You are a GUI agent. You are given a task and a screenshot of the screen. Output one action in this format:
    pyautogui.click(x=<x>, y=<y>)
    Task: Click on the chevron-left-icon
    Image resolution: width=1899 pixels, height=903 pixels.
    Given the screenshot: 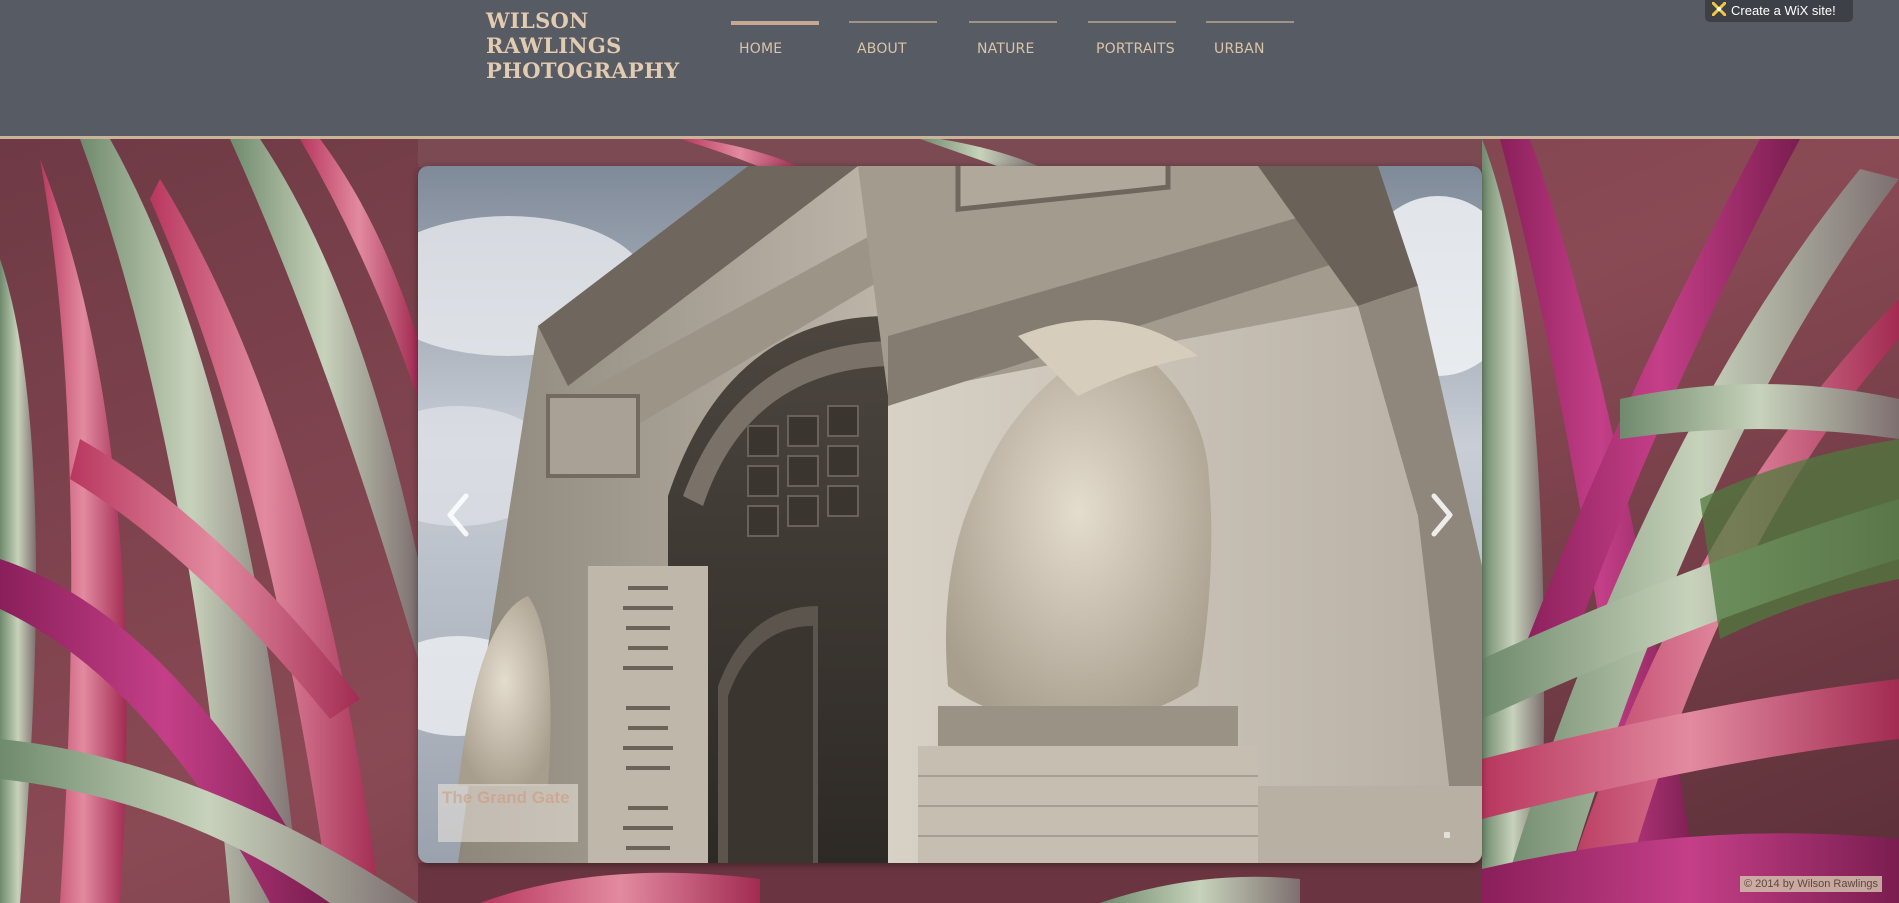 What is the action you would take?
    pyautogui.click(x=458, y=515)
    